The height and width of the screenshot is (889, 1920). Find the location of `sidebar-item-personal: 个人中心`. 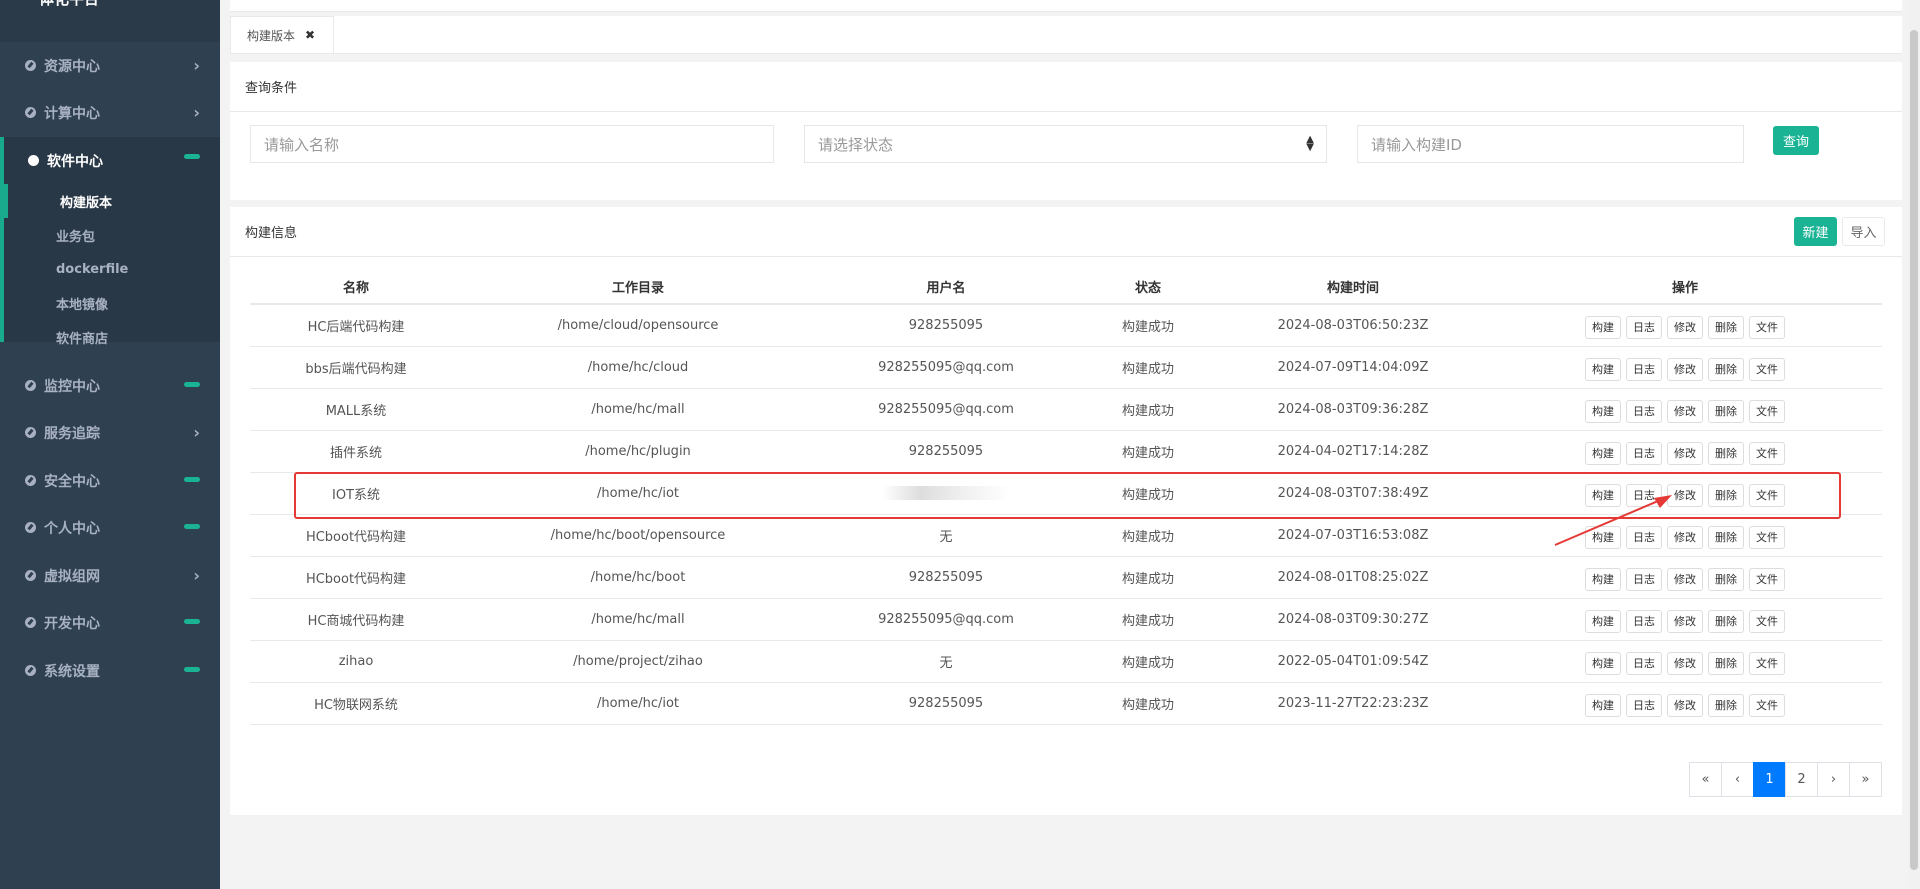

sidebar-item-personal: 个人中心 is located at coordinates (110, 527).